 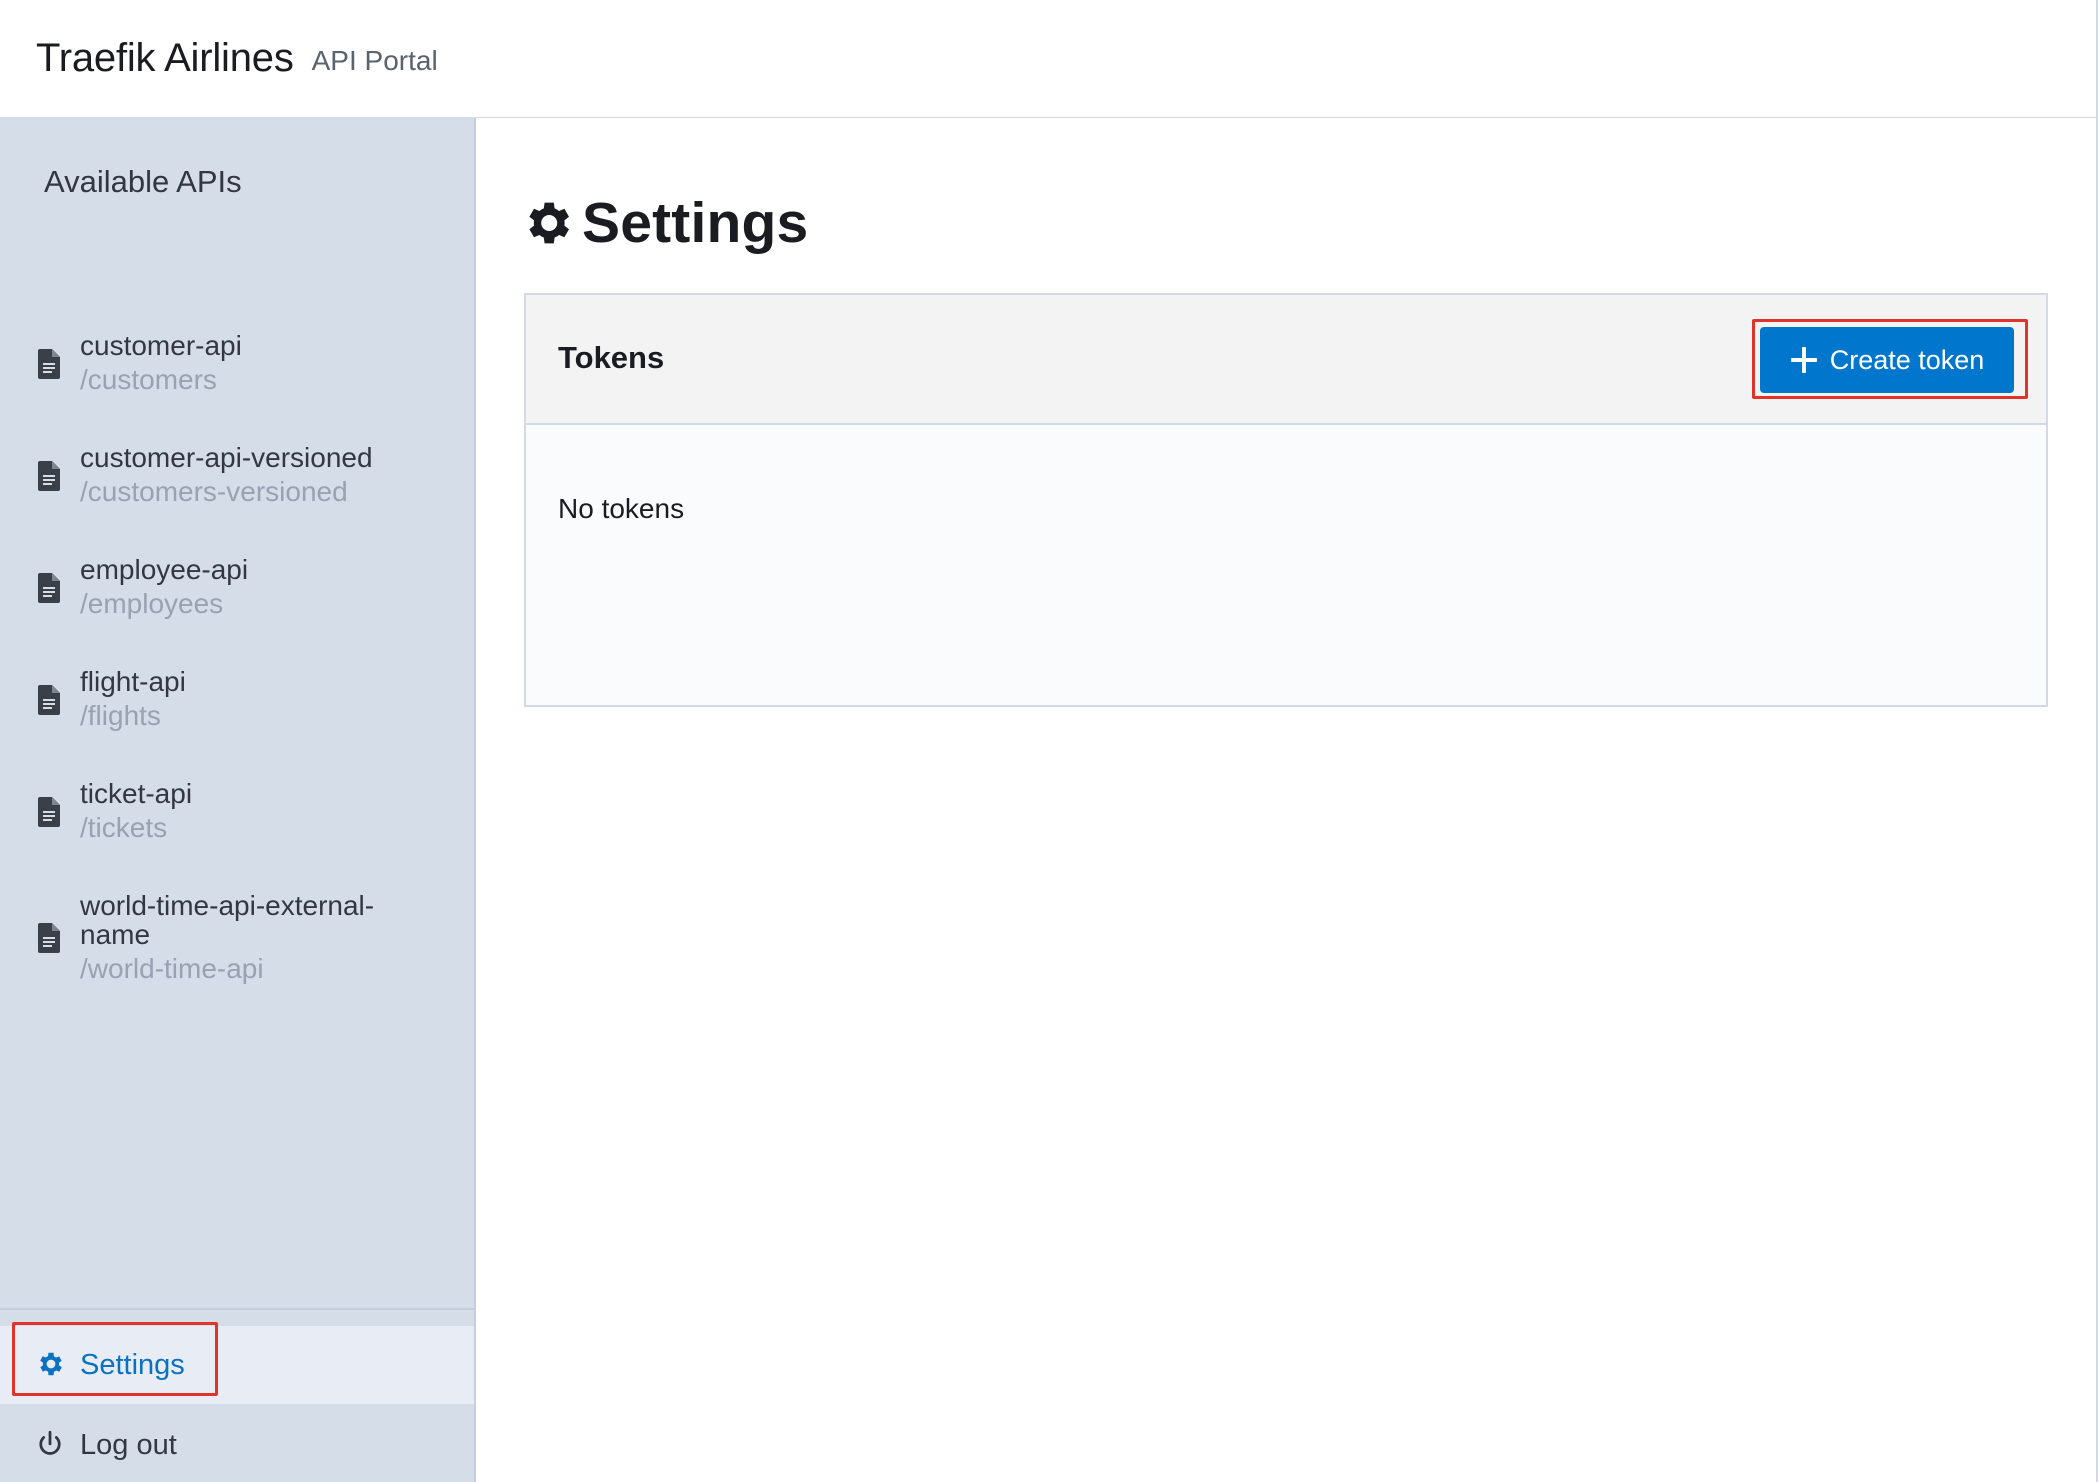 What do you see at coordinates (172, 968) in the screenshot?
I see `api-path: /world-time-api` at bounding box center [172, 968].